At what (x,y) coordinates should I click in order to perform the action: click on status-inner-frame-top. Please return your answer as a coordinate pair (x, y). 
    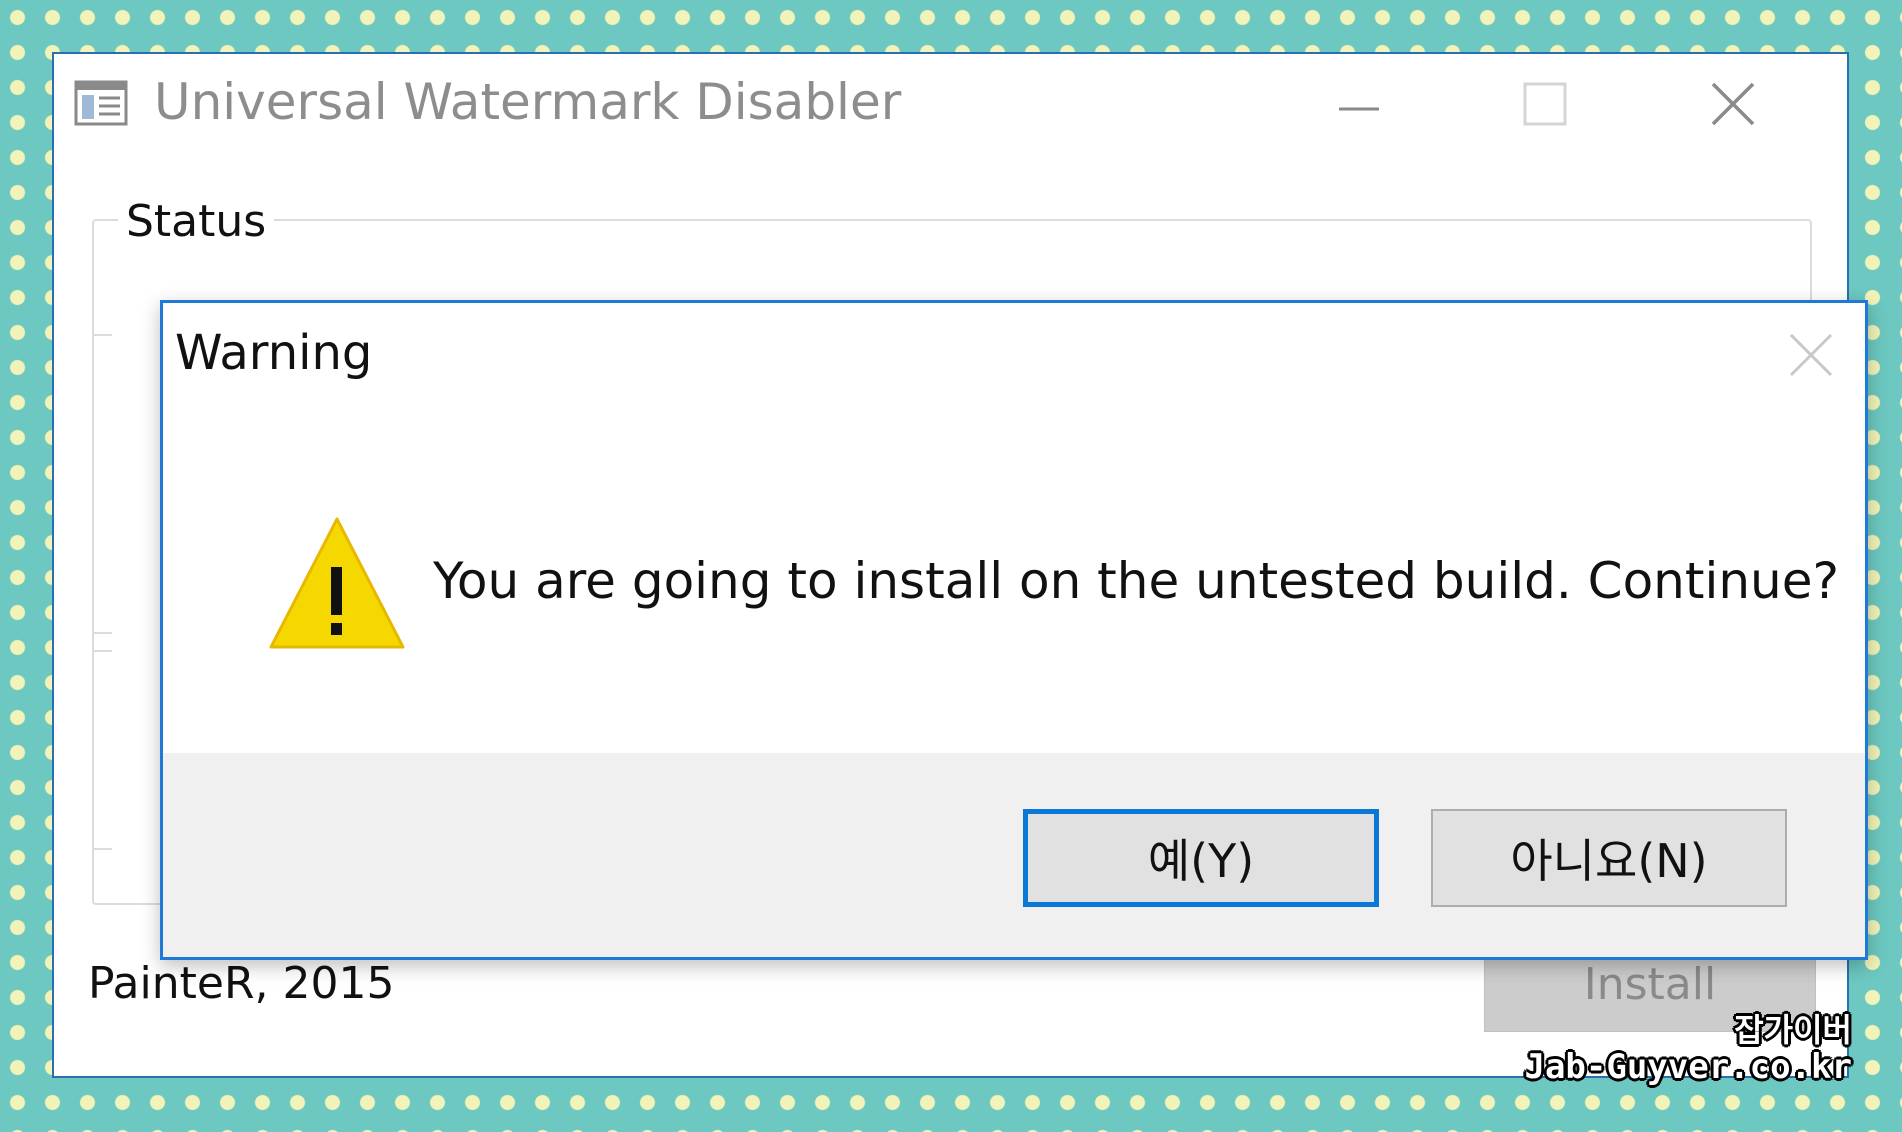
    Looking at the image, I should click on (102, 484).